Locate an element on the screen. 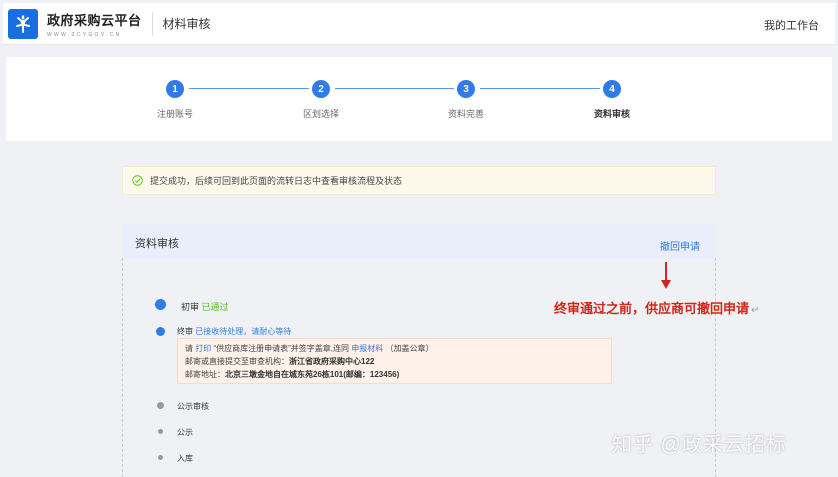  info-text: 邮寄或直接提交至审查机构： is located at coordinates (237, 361).